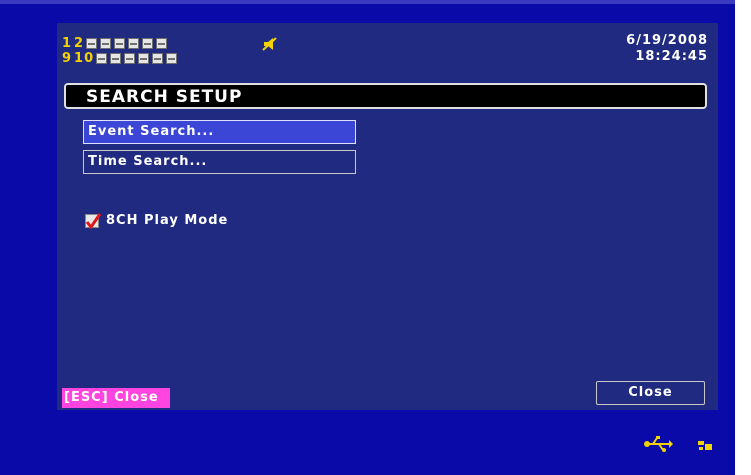 This screenshot has height=475, width=751. Describe the element at coordinates (269, 44) in the screenshot. I see `speaker-icon` at that location.